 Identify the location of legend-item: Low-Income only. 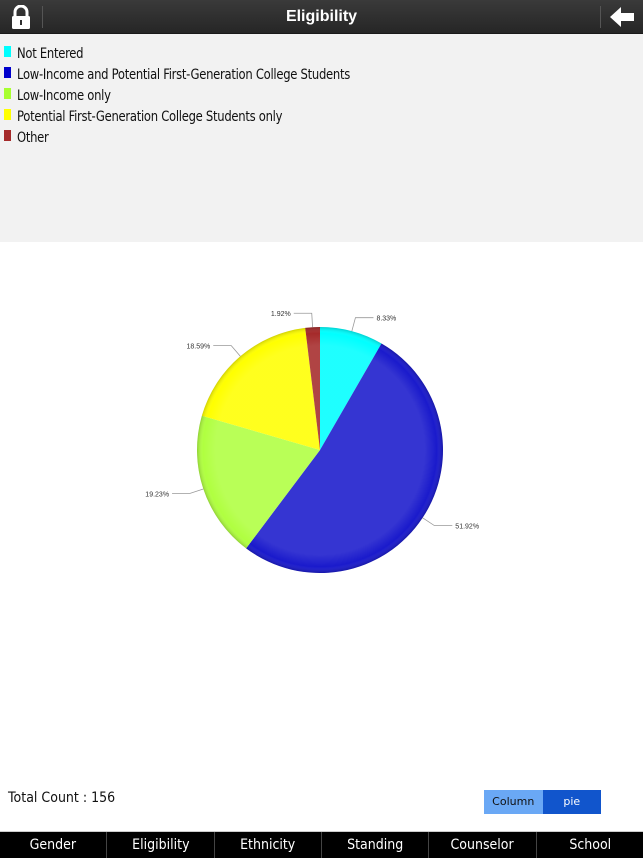
(61, 96).